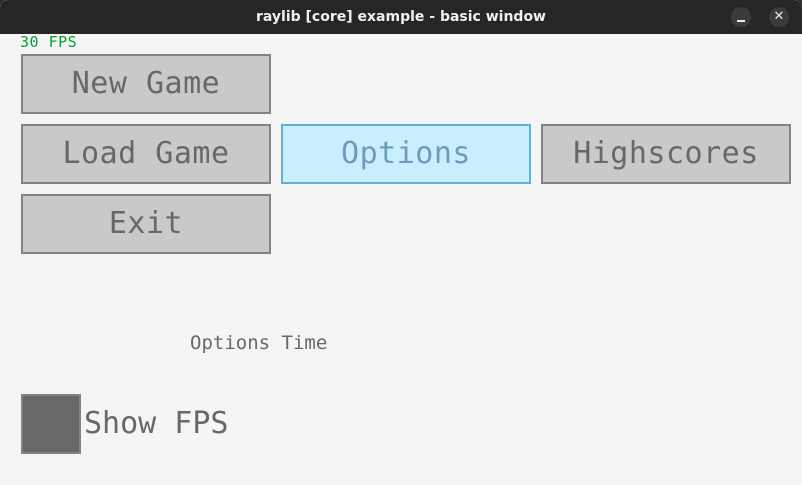 The image size is (802, 485). I want to click on show-fps-checkbox, so click(51, 424).